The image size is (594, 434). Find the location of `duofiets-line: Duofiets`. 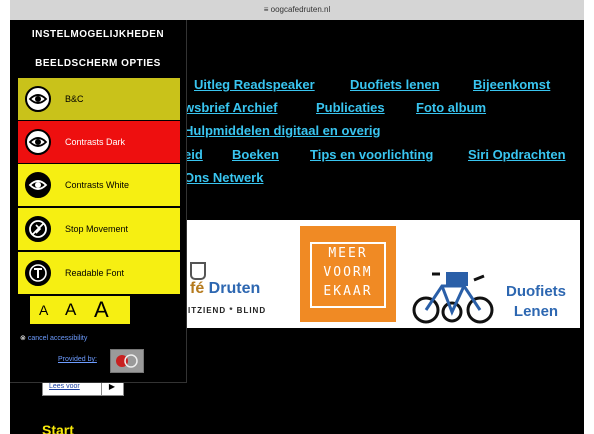

duofiets-line: Duofiets is located at coordinates (536, 291).